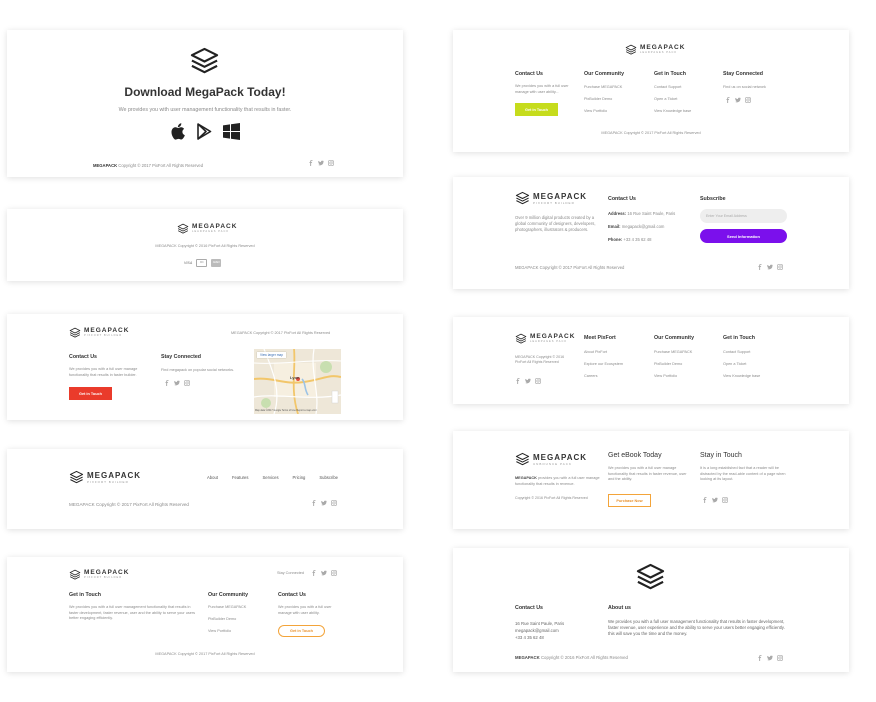 The height and width of the screenshot is (702, 876). Describe the element at coordinates (549, 342) in the screenshot. I see `brand-tagline: LEADPAGES PACK` at that location.